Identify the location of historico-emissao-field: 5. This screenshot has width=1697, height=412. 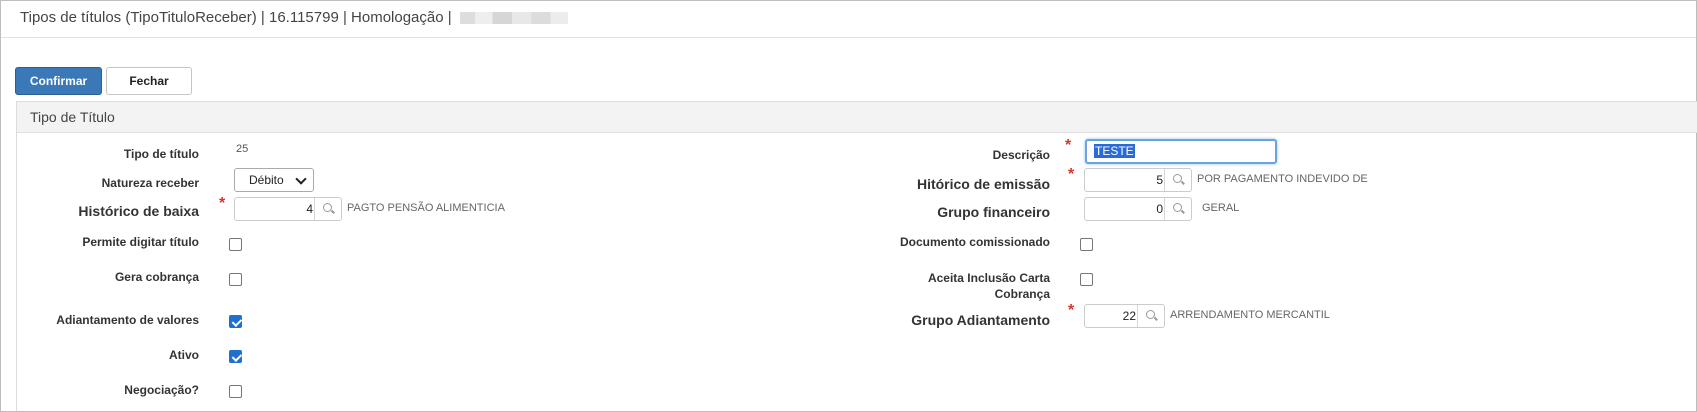
(1138, 180).